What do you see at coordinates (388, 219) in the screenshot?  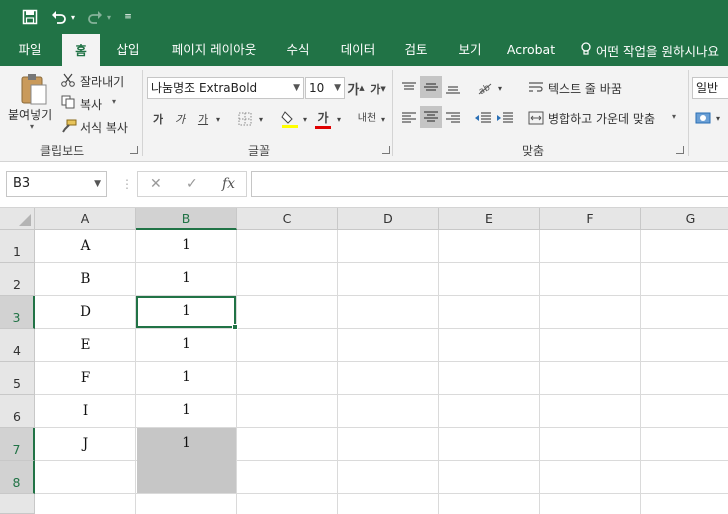 I see `column-header-d: D` at bounding box center [388, 219].